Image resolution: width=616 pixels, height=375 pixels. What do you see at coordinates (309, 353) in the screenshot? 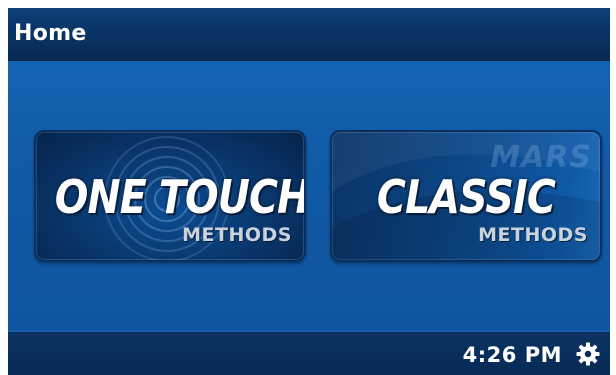
I see `status-bar: 4:26 PM` at bounding box center [309, 353].